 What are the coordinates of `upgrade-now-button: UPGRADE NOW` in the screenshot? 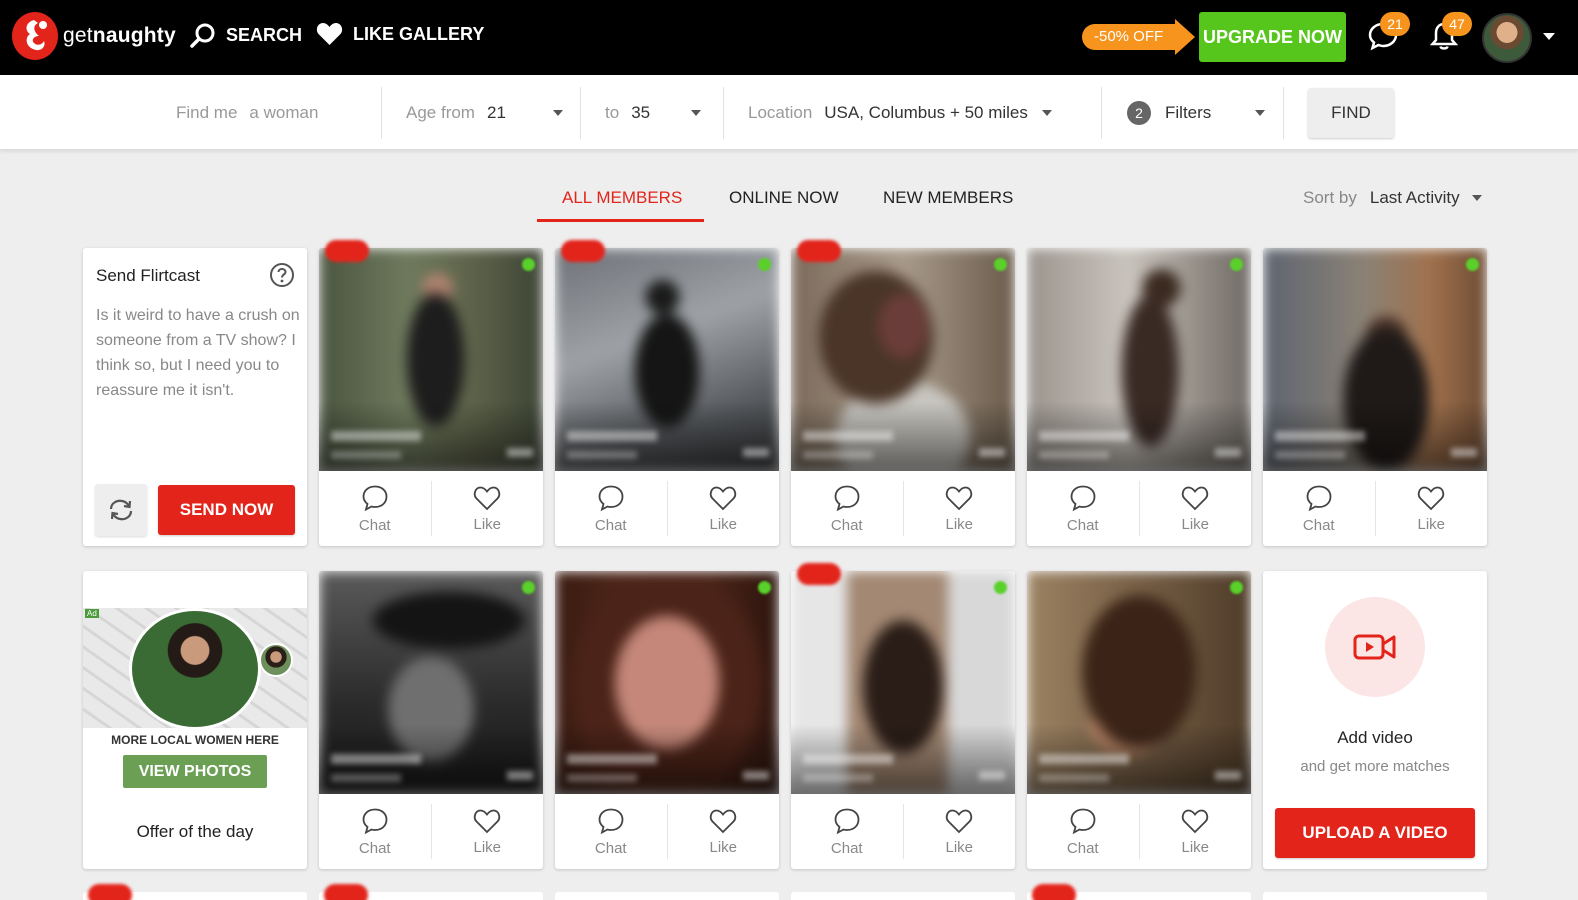 It's located at (1272, 37).